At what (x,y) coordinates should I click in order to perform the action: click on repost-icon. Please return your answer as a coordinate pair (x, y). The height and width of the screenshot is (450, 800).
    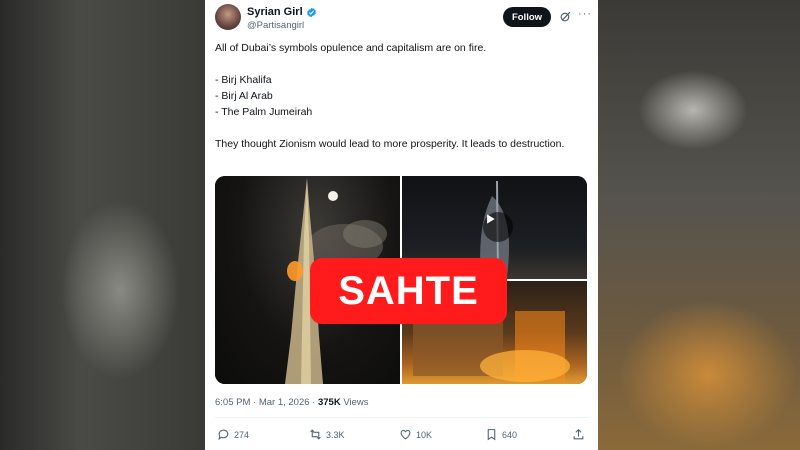
    Looking at the image, I should click on (315, 434).